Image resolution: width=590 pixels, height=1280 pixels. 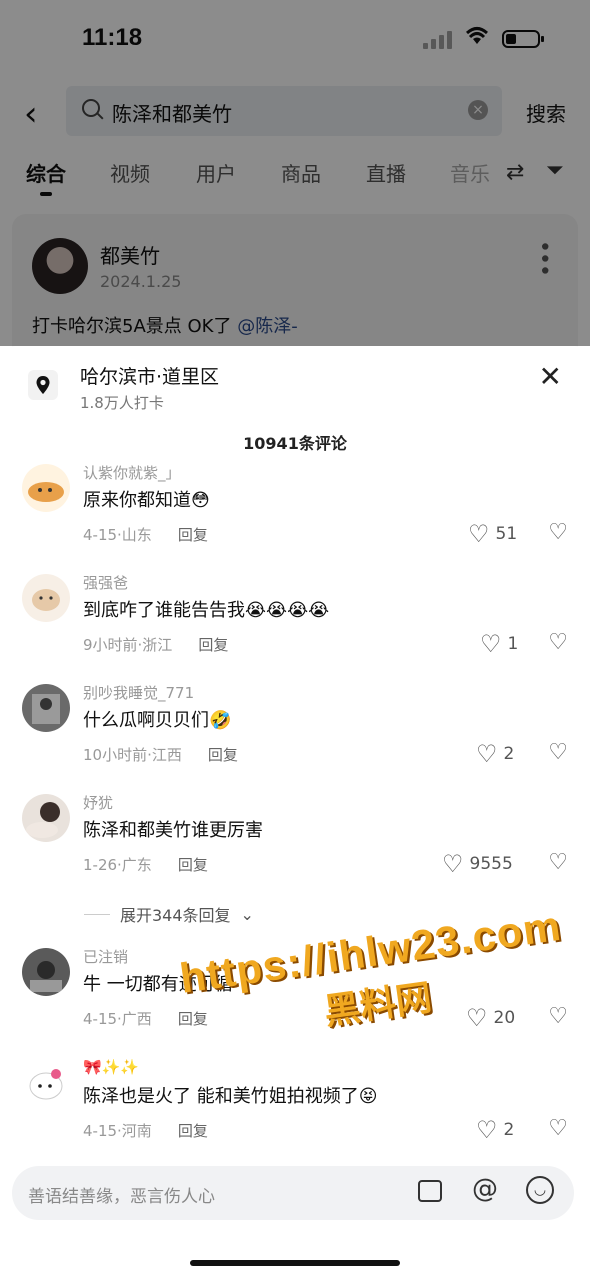 What do you see at coordinates (105, 582) in the screenshot?
I see `comment-username: 强强爸` at bounding box center [105, 582].